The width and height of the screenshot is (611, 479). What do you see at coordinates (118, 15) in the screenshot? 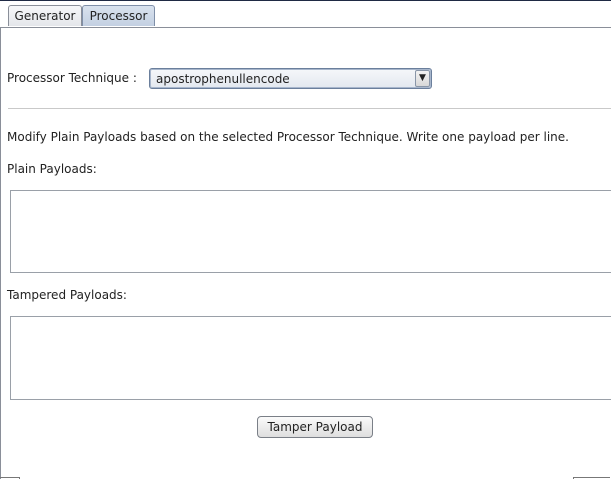
I see `tab-processor: Processor` at bounding box center [118, 15].